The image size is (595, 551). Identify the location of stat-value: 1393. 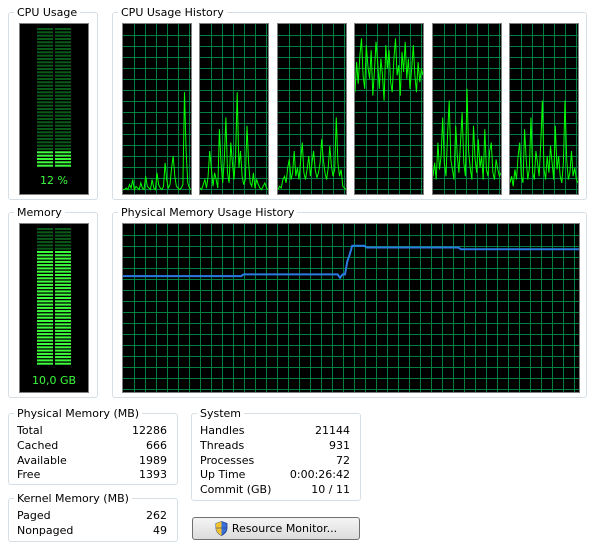
(153, 474).